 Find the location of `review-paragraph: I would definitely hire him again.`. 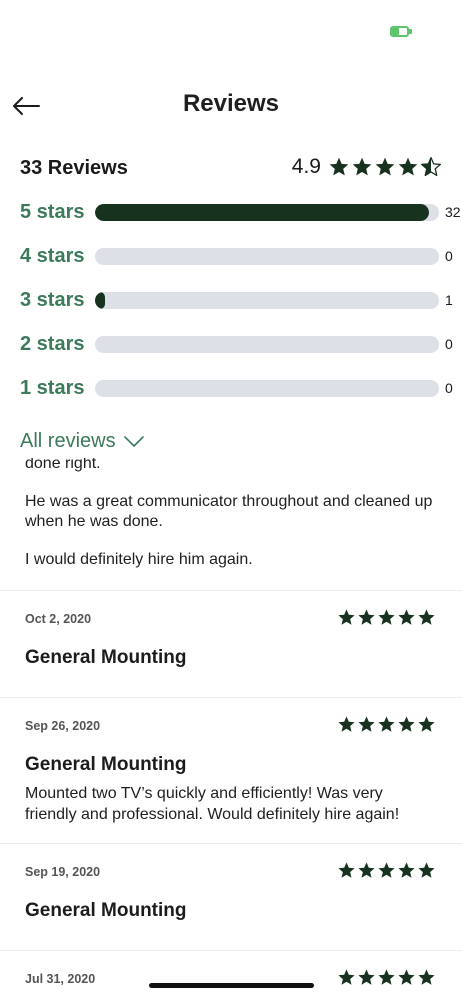

review-paragraph: I would definitely hire him again. is located at coordinates (139, 559).